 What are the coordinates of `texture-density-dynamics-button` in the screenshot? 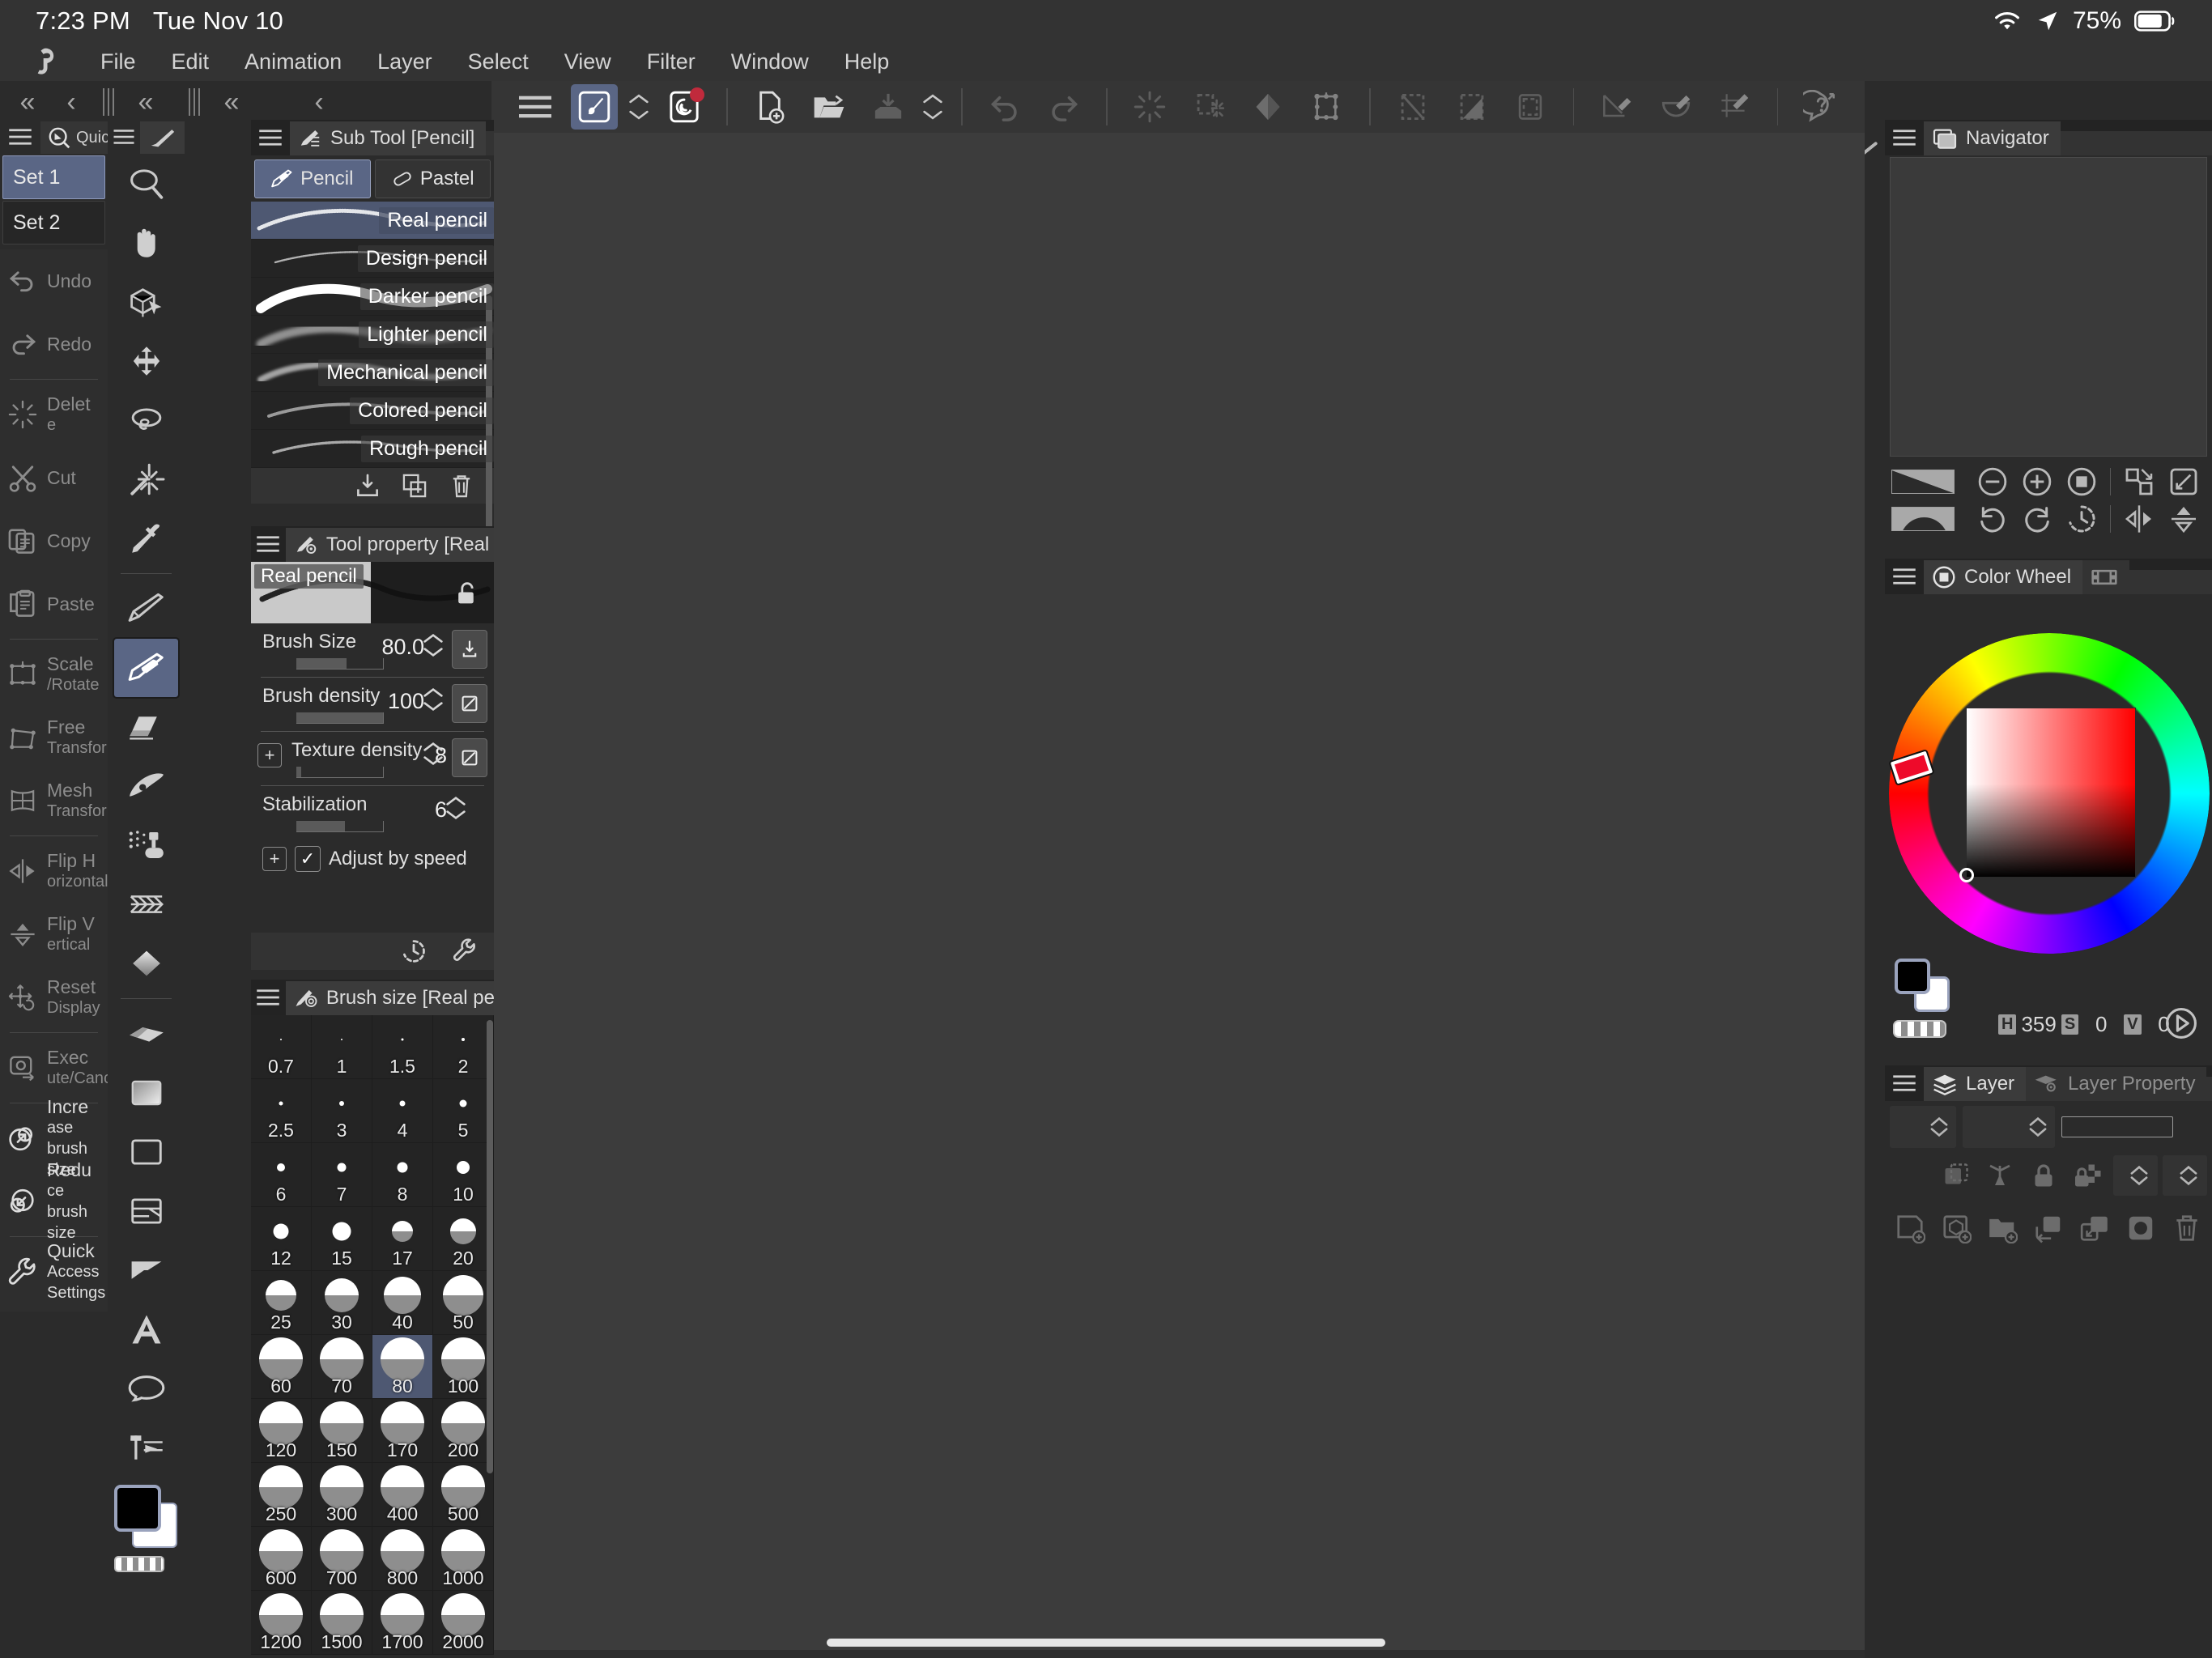 It's located at (470, 757).